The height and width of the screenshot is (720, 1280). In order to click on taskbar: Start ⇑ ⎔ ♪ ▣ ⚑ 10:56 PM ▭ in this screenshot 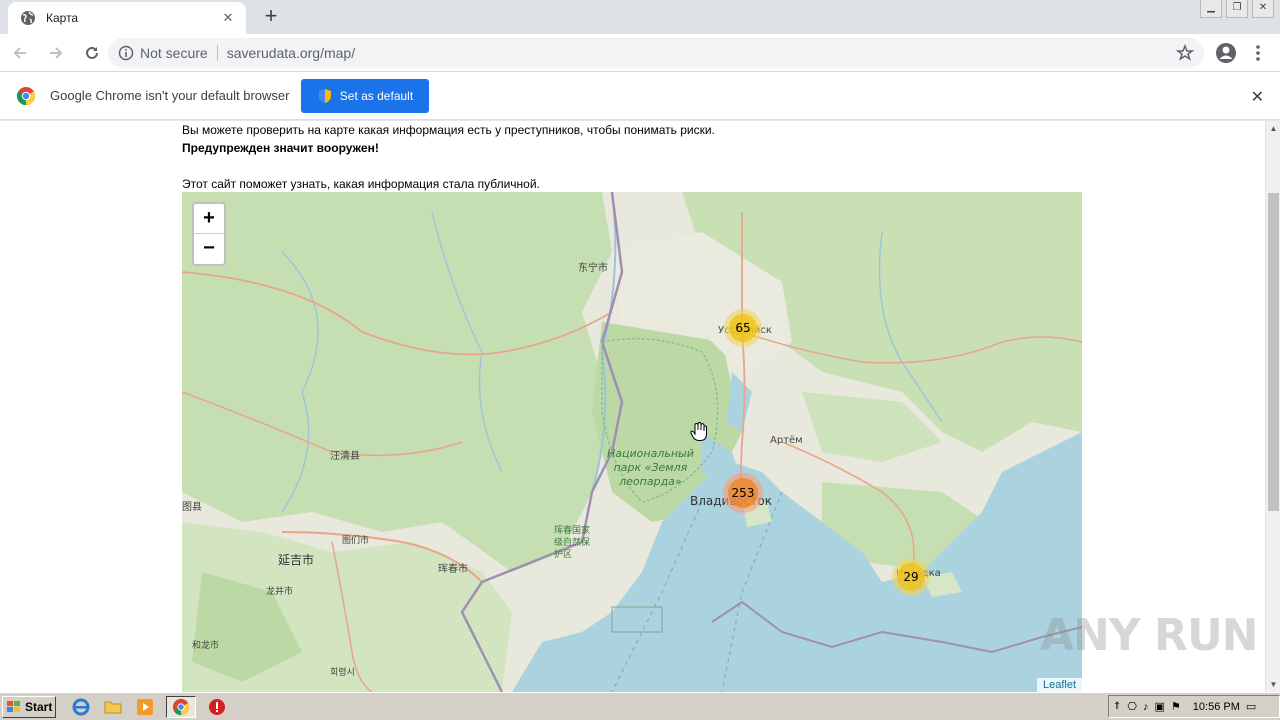, I will do `click(640, 706)`.